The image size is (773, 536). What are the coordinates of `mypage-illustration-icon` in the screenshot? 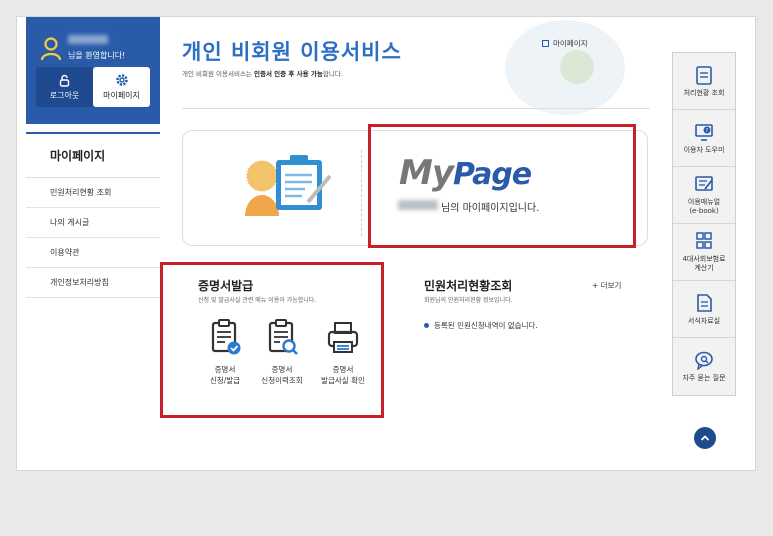 It's located at (288, 185).